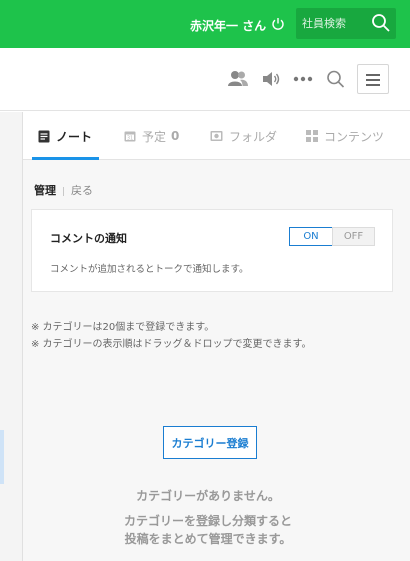 Image resolution: width=410 pixels, height=561 pixels. I want to click on left-scroll-marker, so click(2, 457).